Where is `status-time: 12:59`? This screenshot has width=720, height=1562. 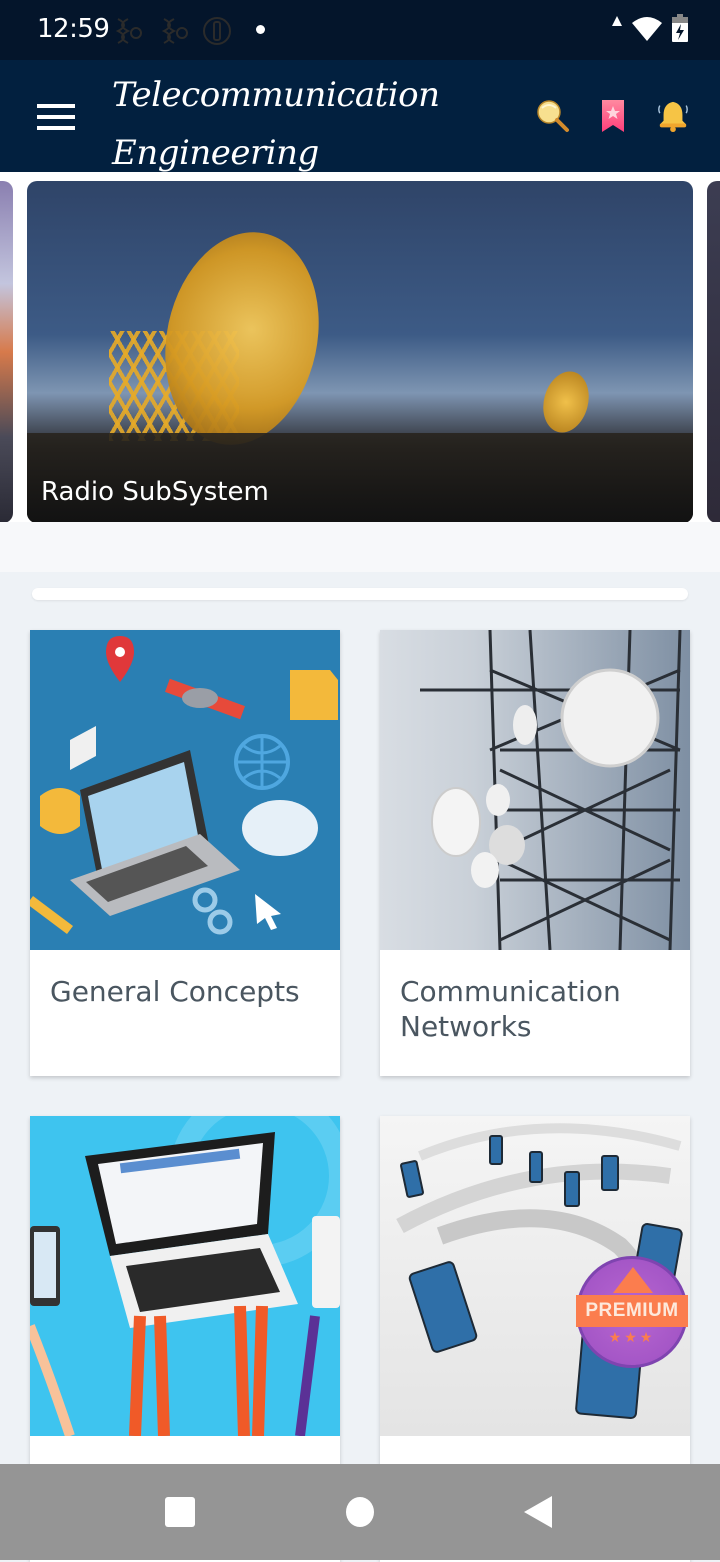
status-time: 12:59 is located at coordinates (73, 29).